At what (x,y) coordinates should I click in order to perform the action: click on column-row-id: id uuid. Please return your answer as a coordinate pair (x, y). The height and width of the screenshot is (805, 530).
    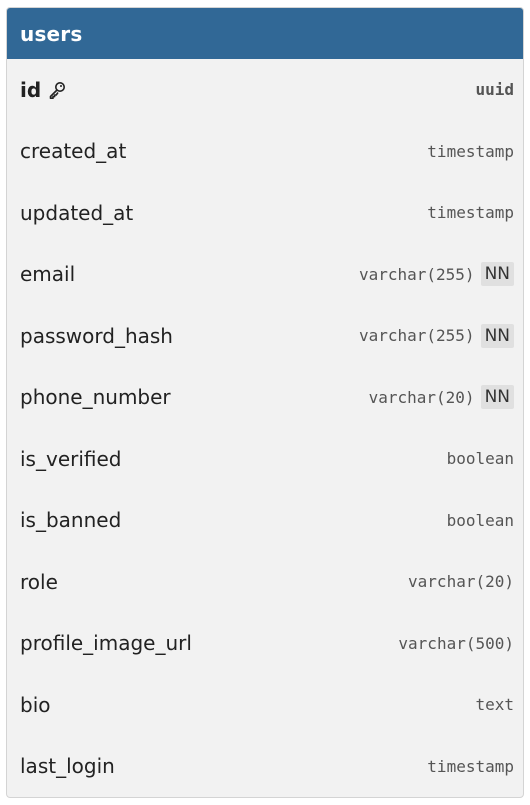
    Looking at the image, I should click on (265, 90).